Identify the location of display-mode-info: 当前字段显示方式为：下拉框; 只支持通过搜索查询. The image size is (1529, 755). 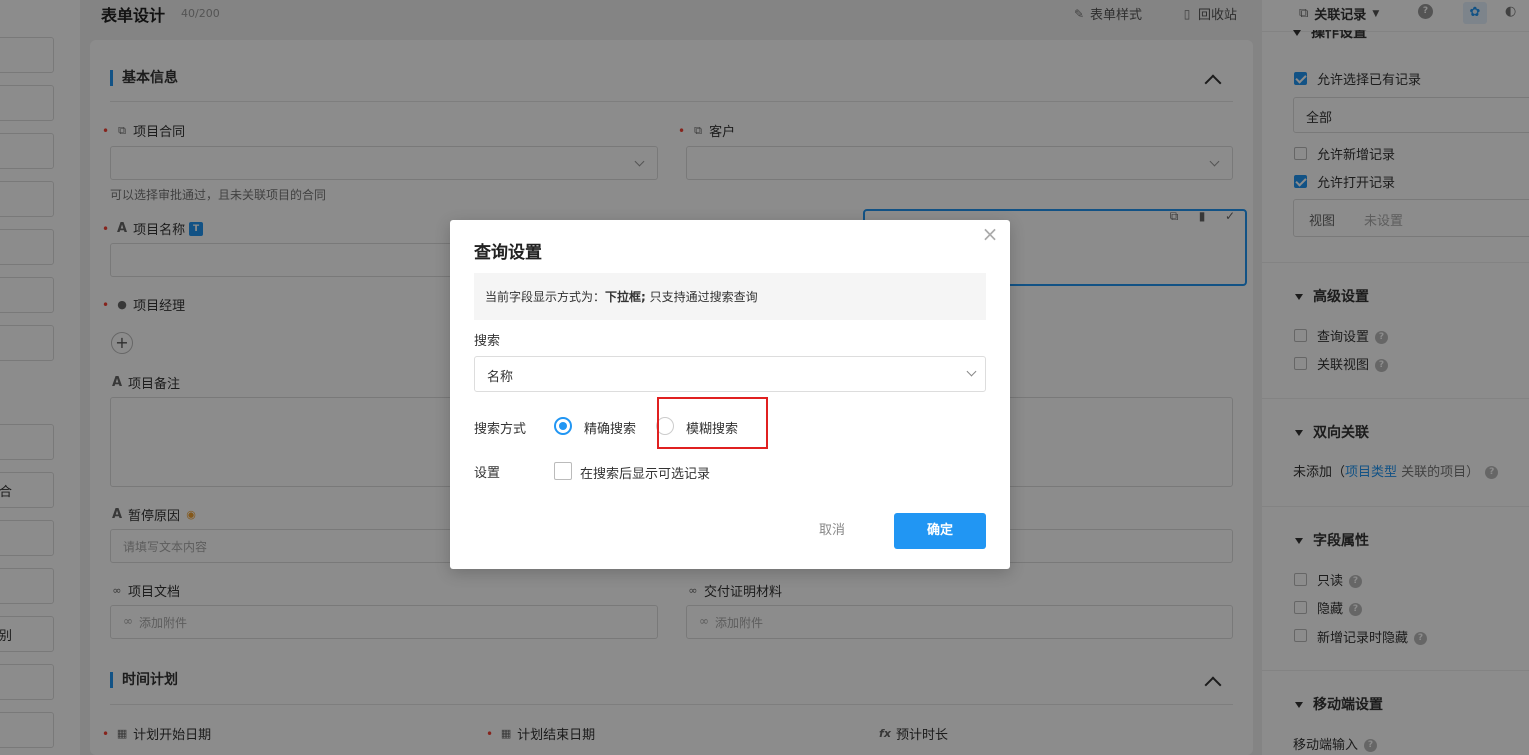
(730, 296).